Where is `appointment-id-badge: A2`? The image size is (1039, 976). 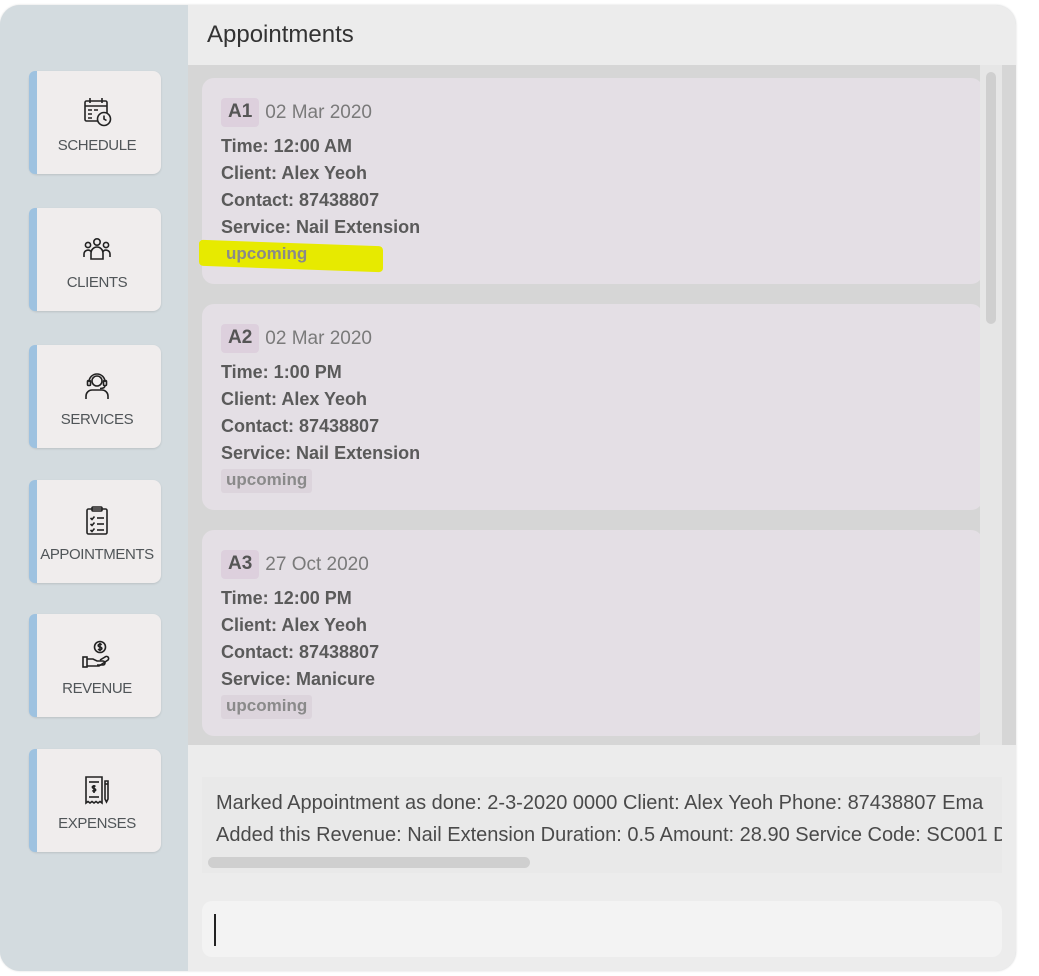
appointment-id-badge: A2 is located at coordinates (240, 338).